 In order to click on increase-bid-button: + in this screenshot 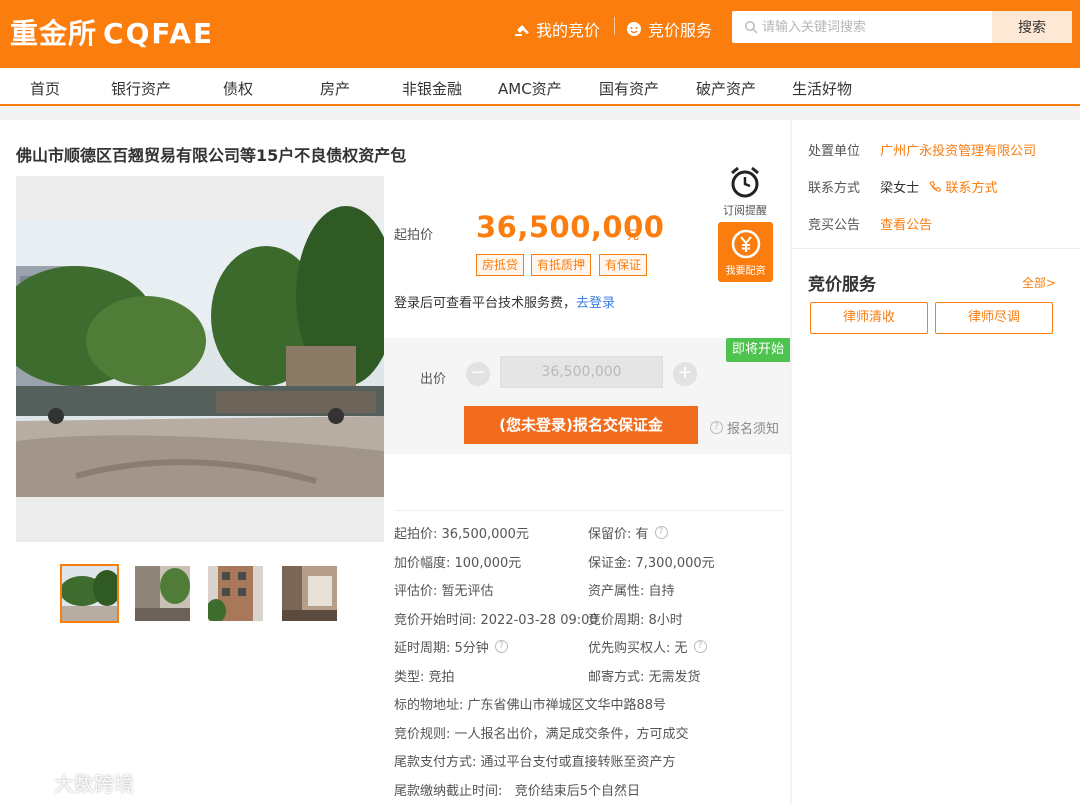, I will do `click(685, 374)`.